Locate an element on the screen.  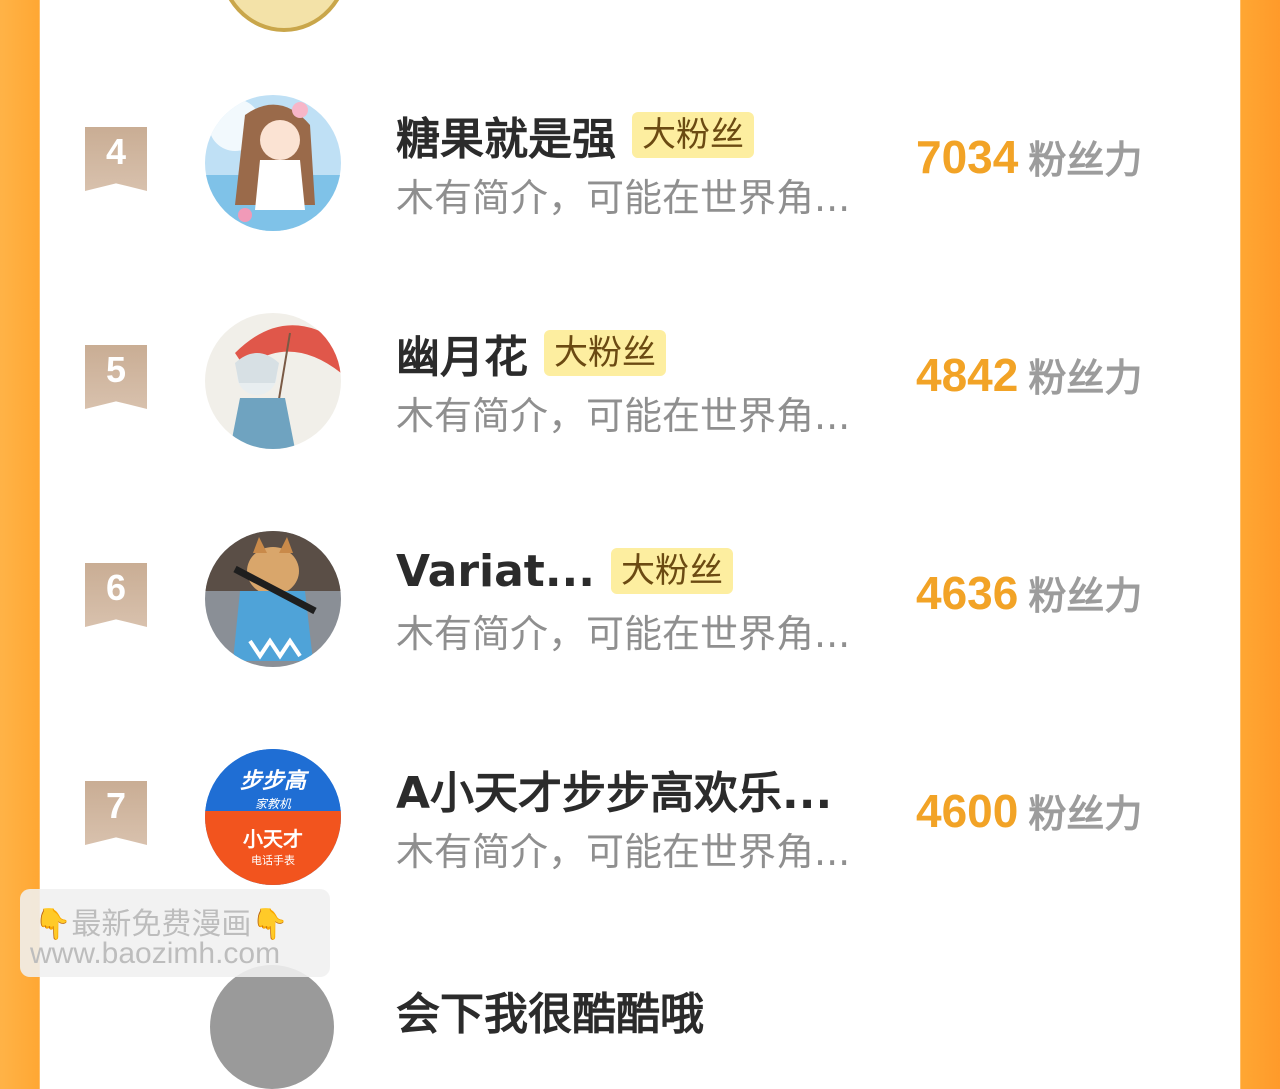
fan-power-score: 4842 粉丝力 is located at coordinates (1029, 374).